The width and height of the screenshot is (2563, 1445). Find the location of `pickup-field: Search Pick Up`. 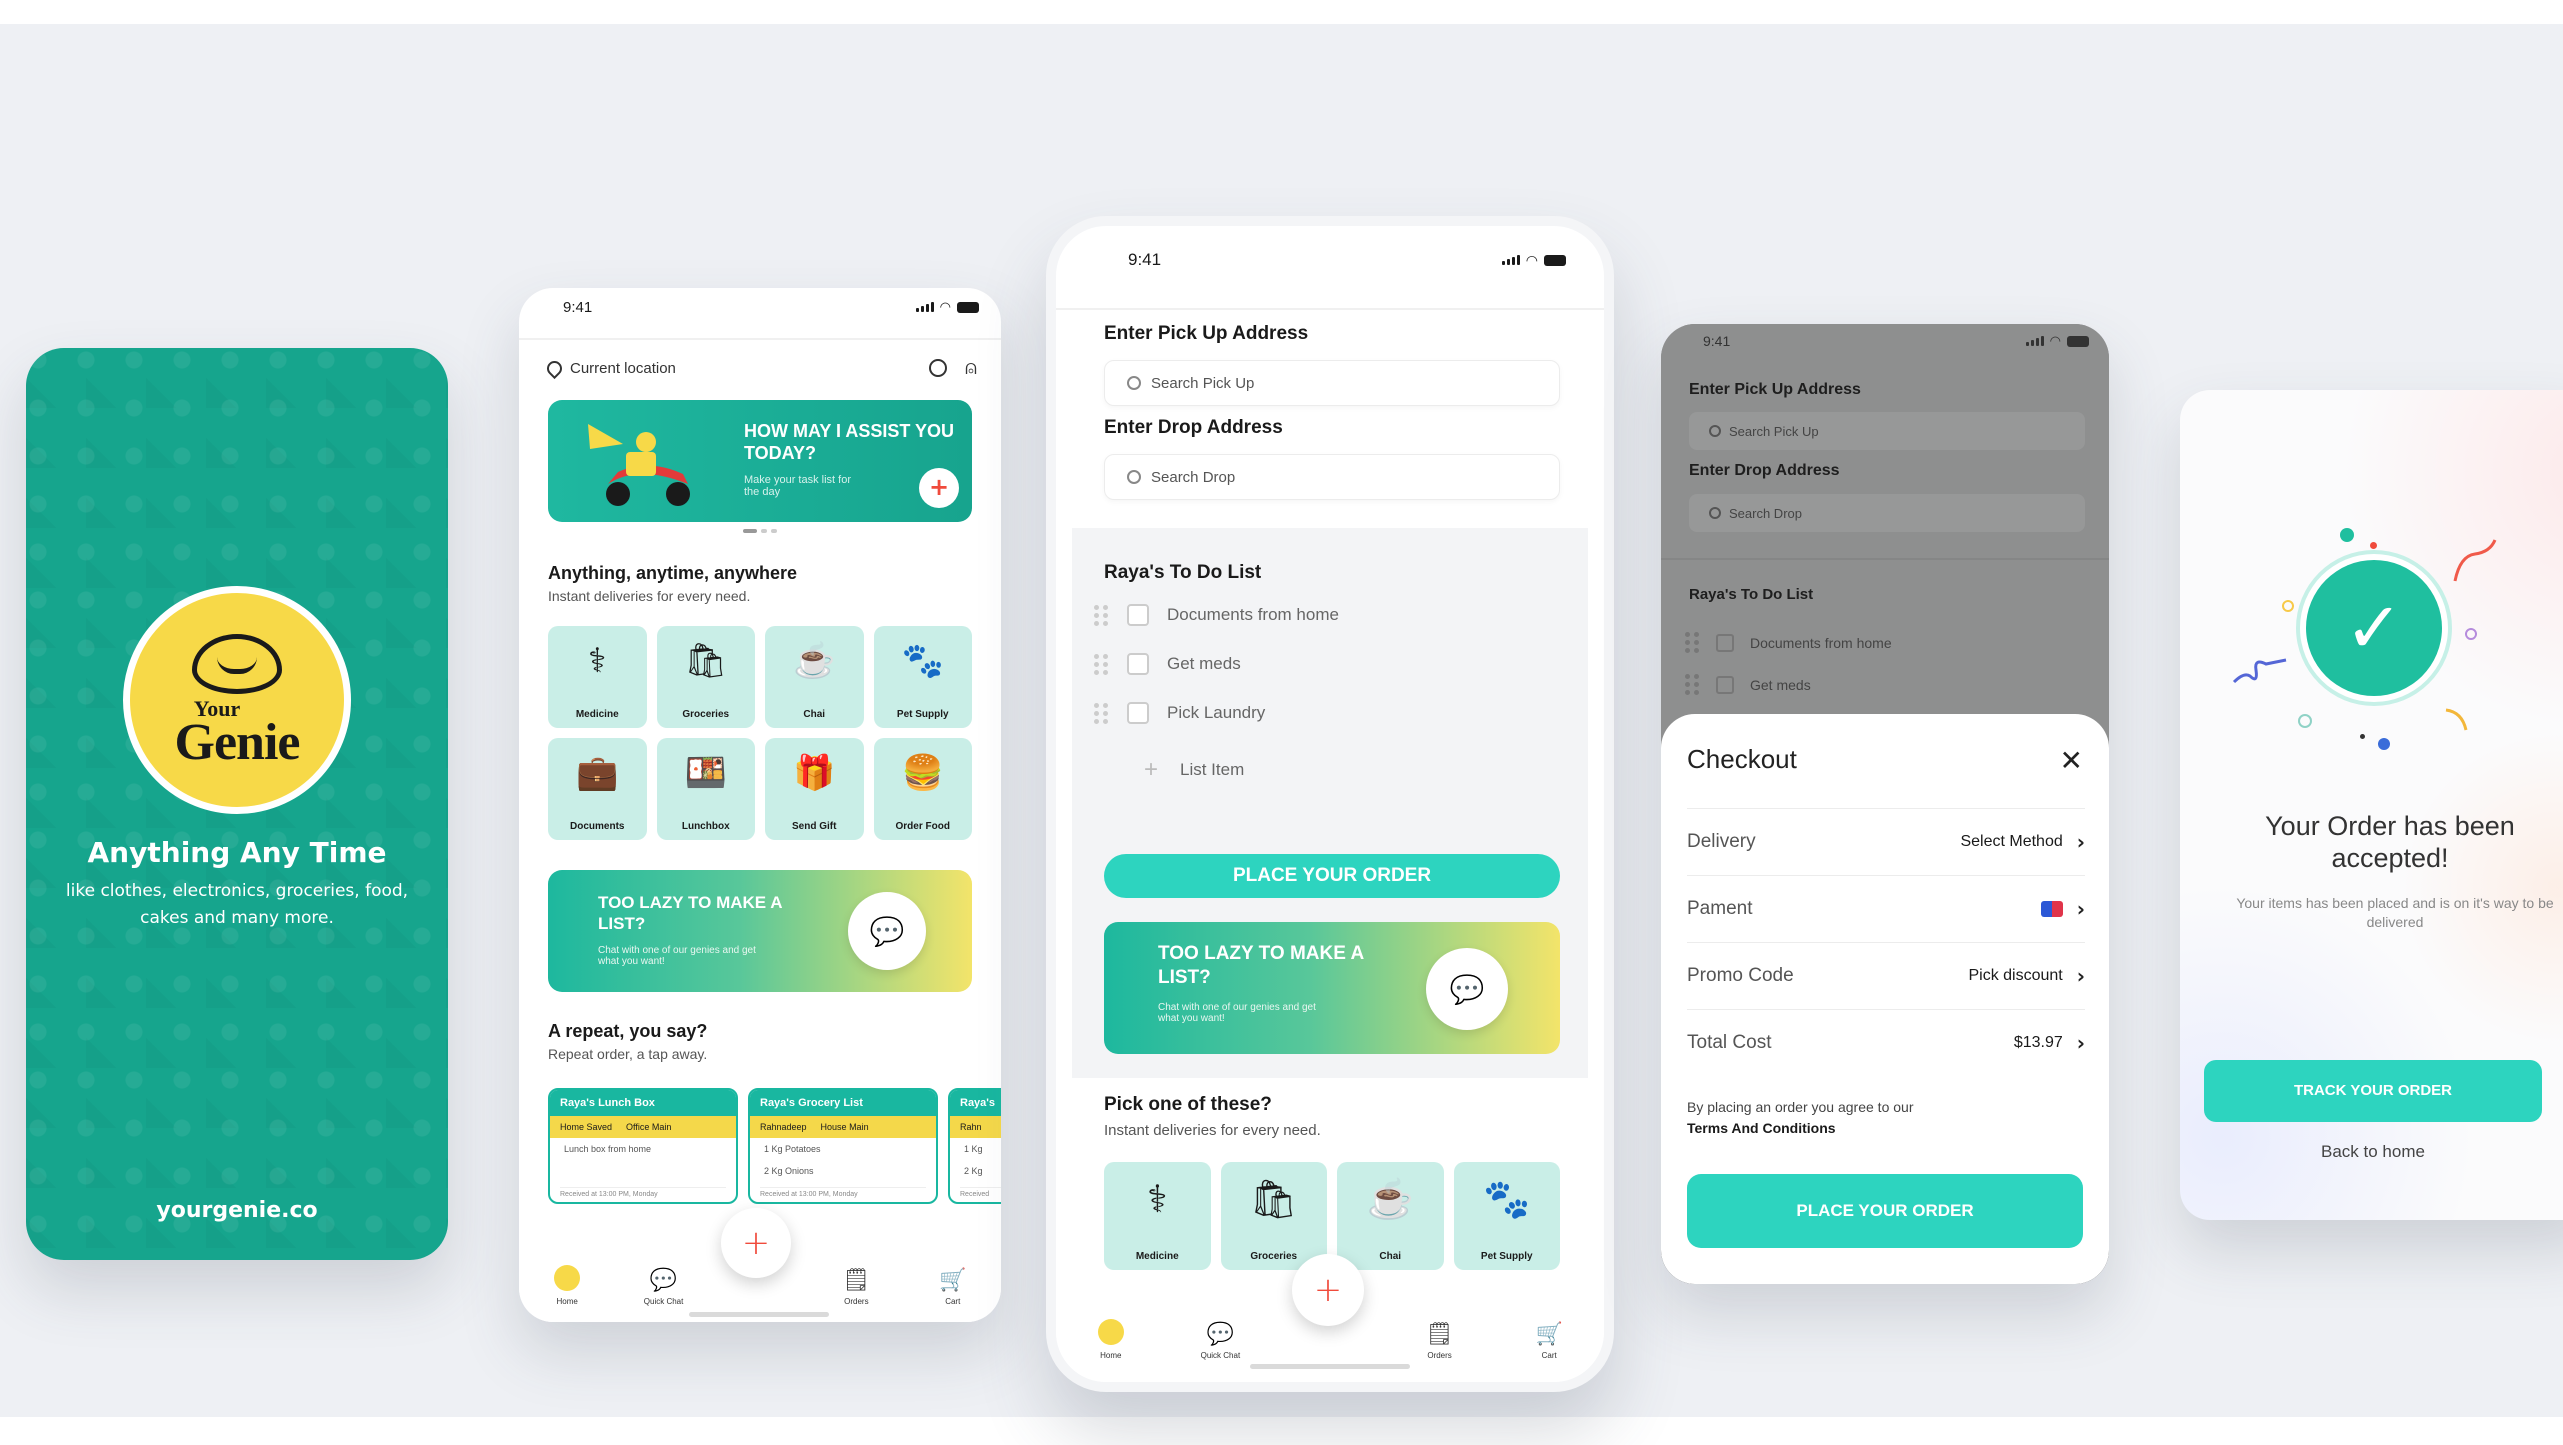

pickup-field: Search Pick Up is located at coordinates (1332, 383).